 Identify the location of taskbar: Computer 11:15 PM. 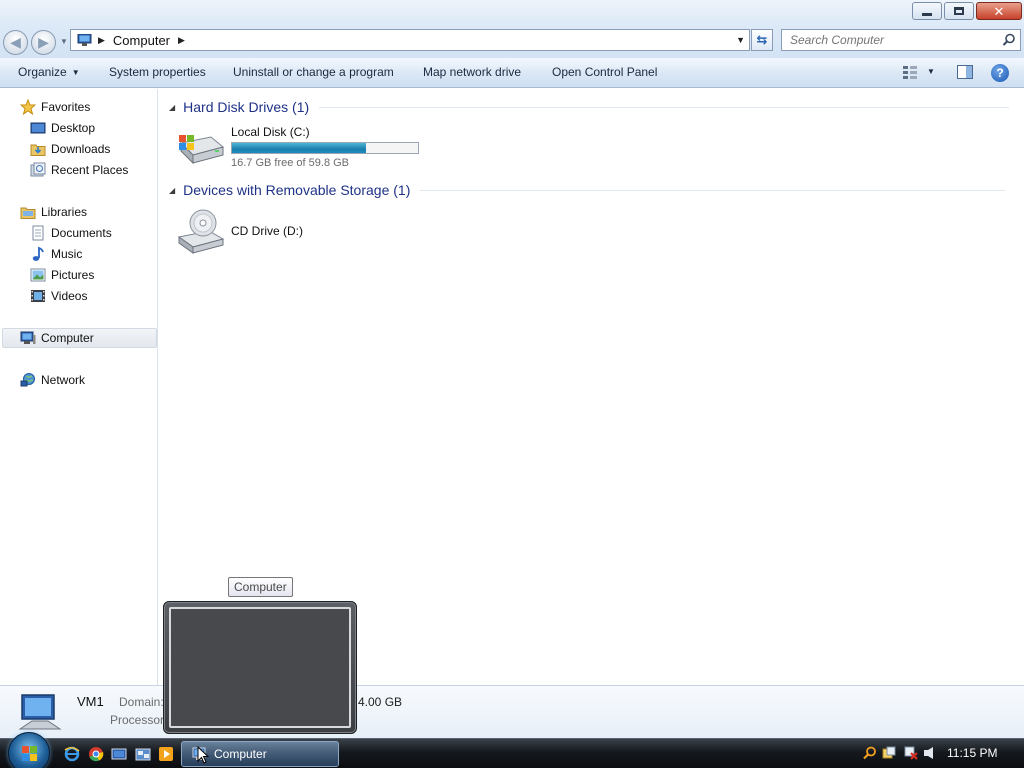
(512, 750).